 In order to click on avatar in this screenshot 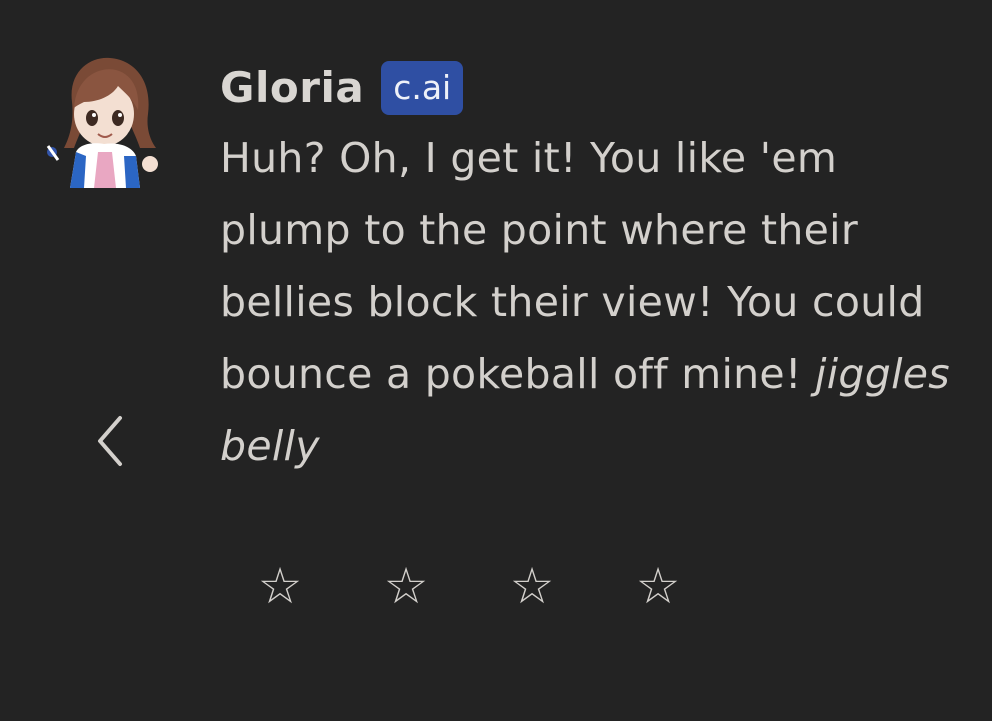, I will do `click(100, 120)`.